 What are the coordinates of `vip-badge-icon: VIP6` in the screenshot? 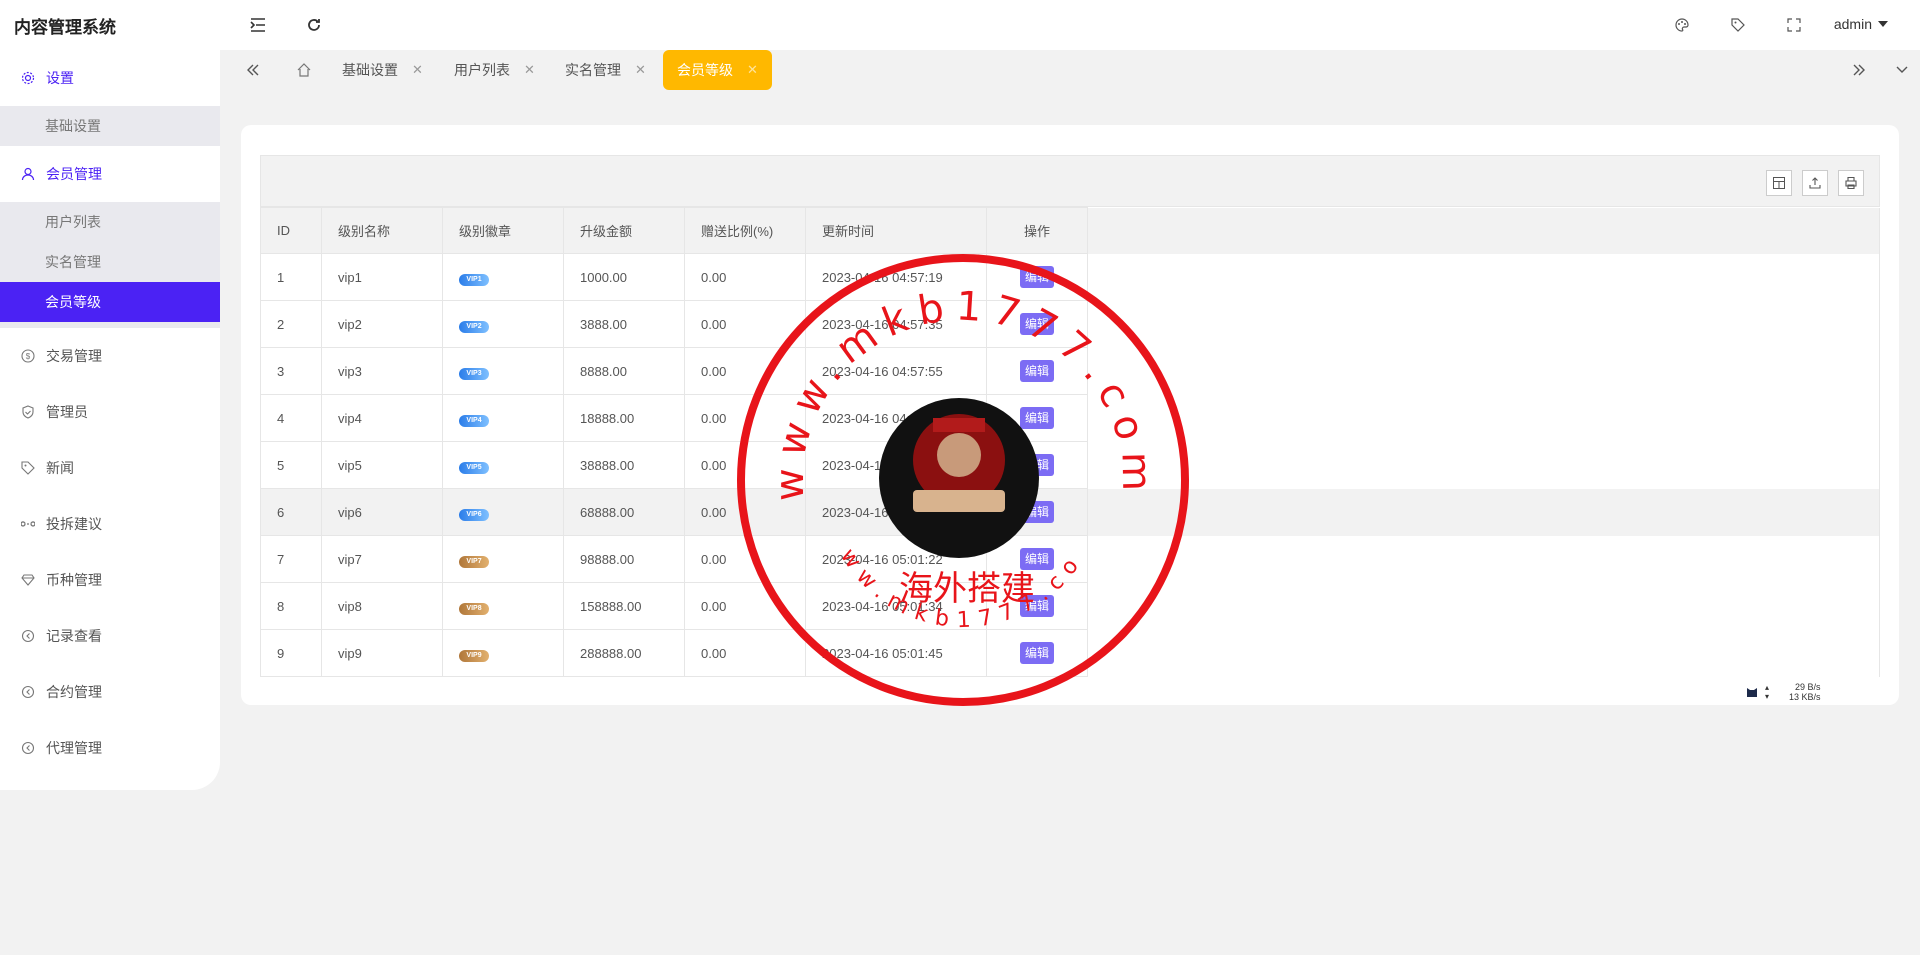 It's located at (474, 514).